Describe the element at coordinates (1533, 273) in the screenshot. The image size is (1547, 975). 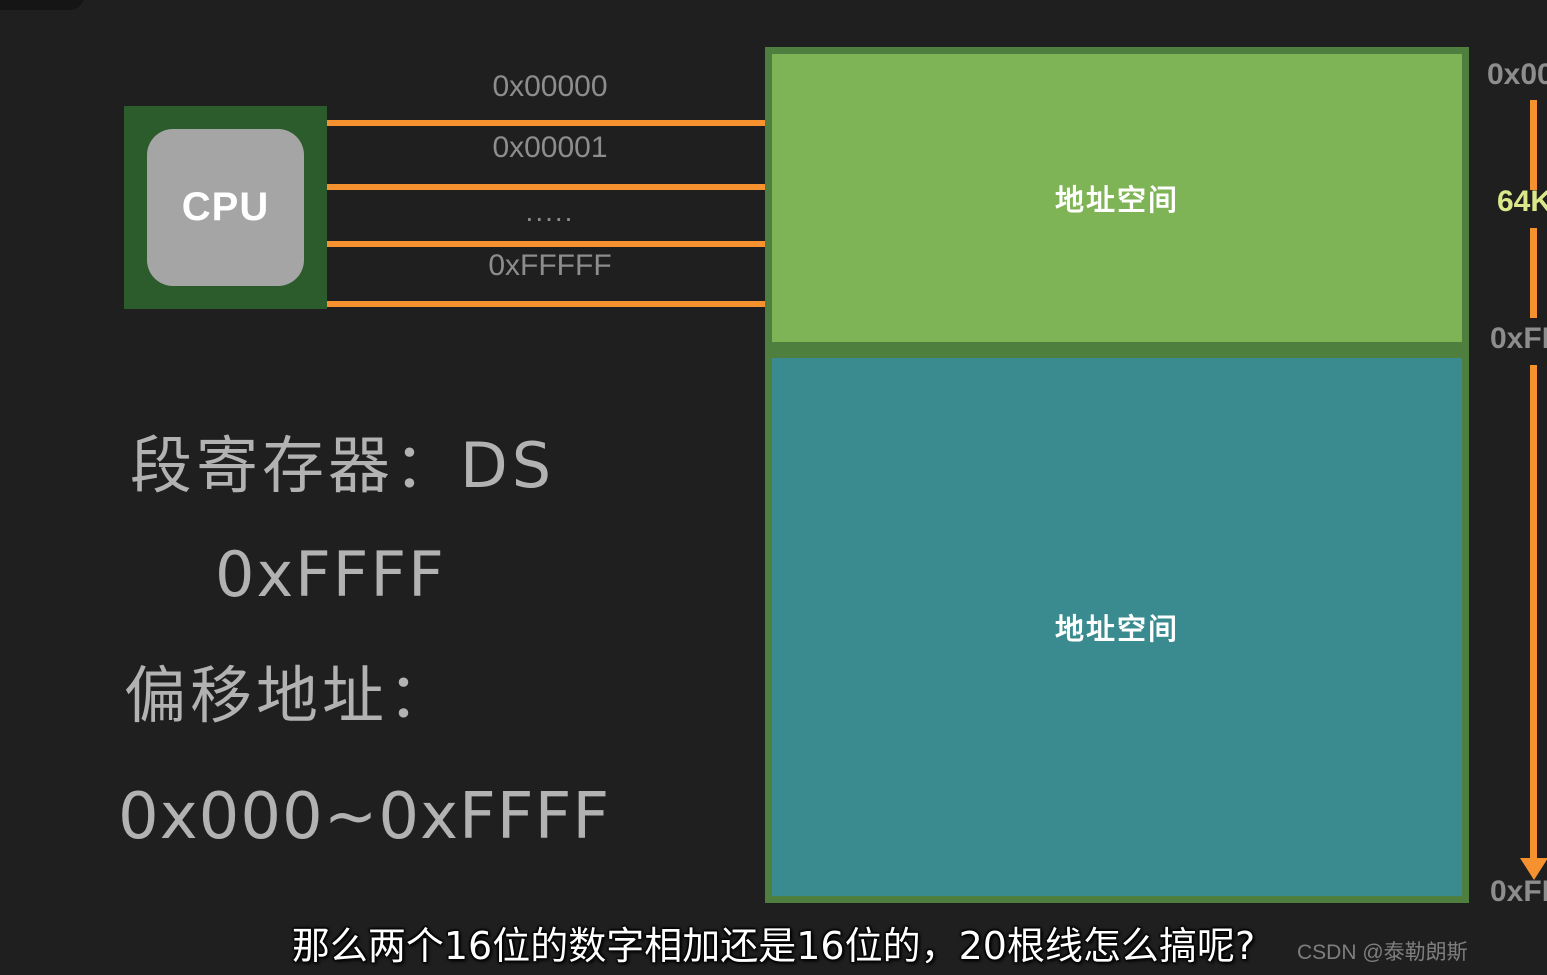
I see `range-bar-upper-b` at that location.